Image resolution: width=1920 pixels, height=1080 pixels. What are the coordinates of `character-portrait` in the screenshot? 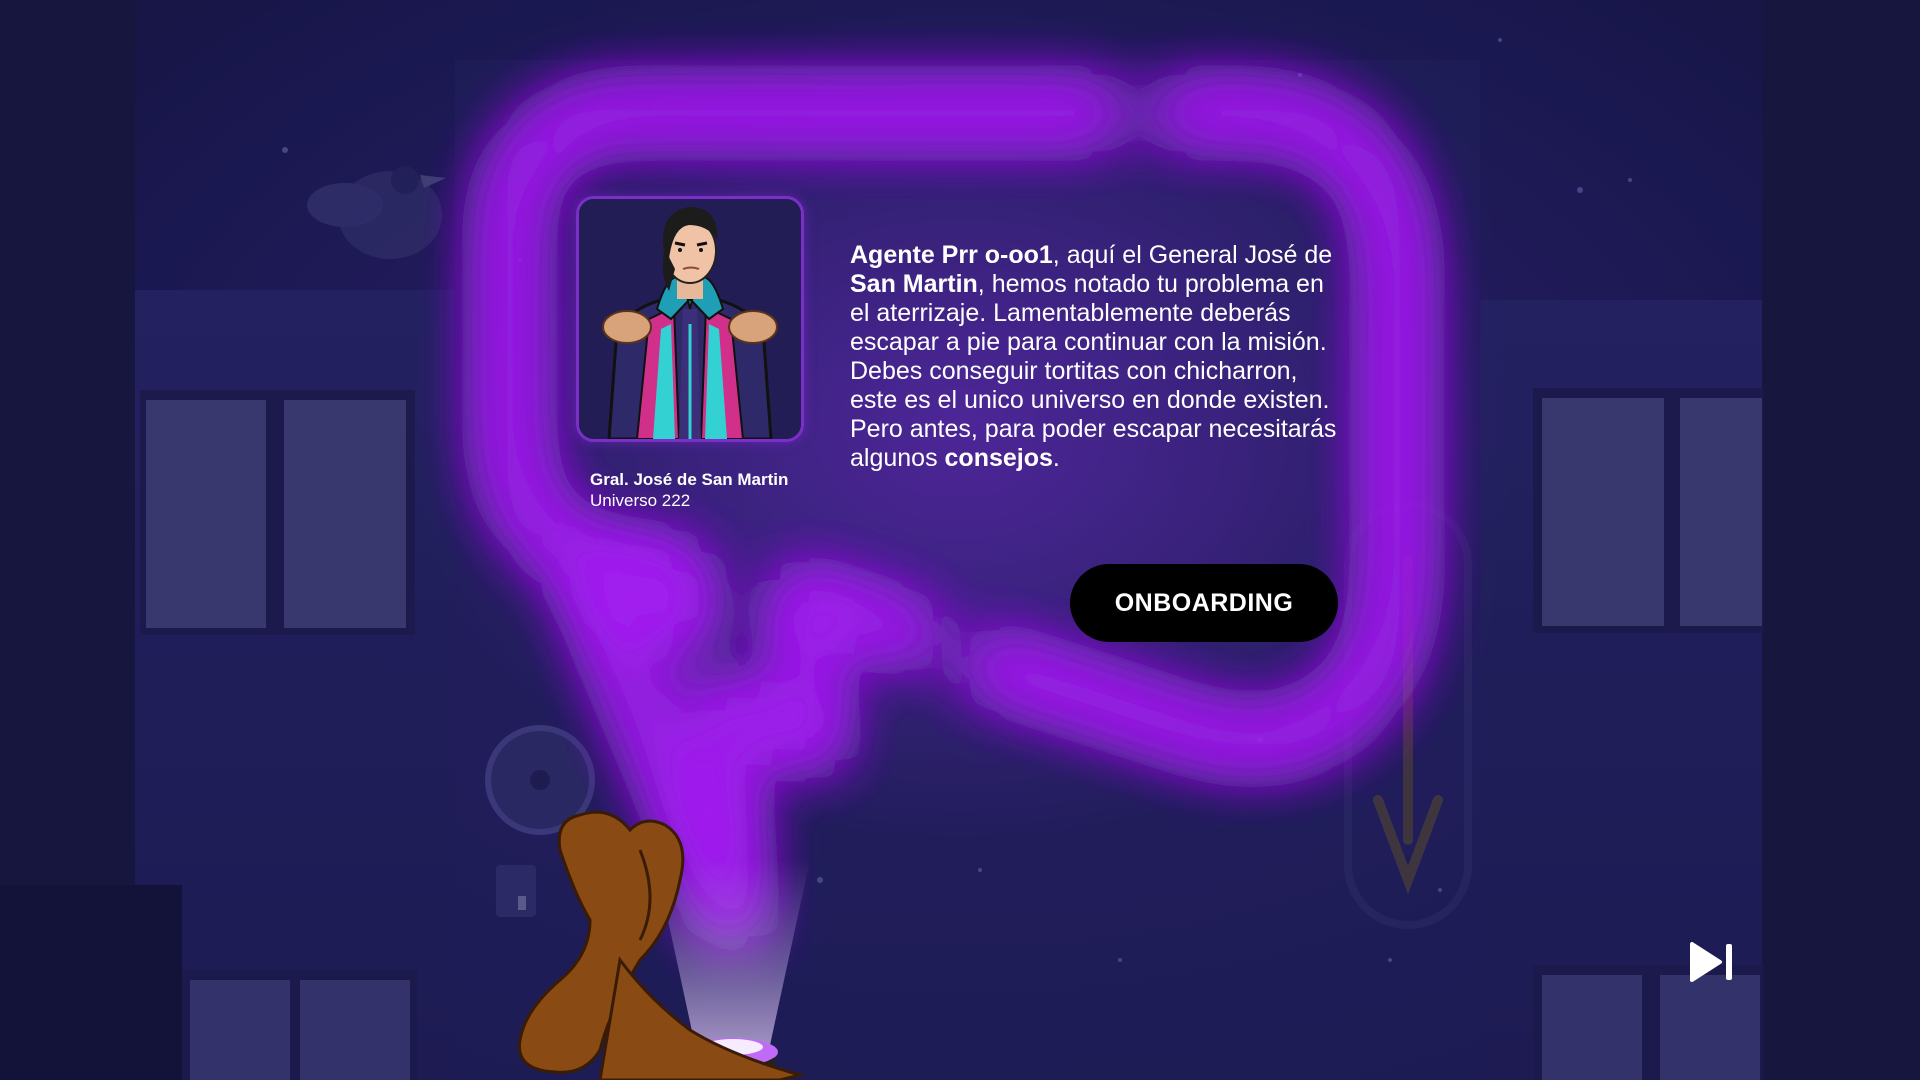 It's located at (690, 319).